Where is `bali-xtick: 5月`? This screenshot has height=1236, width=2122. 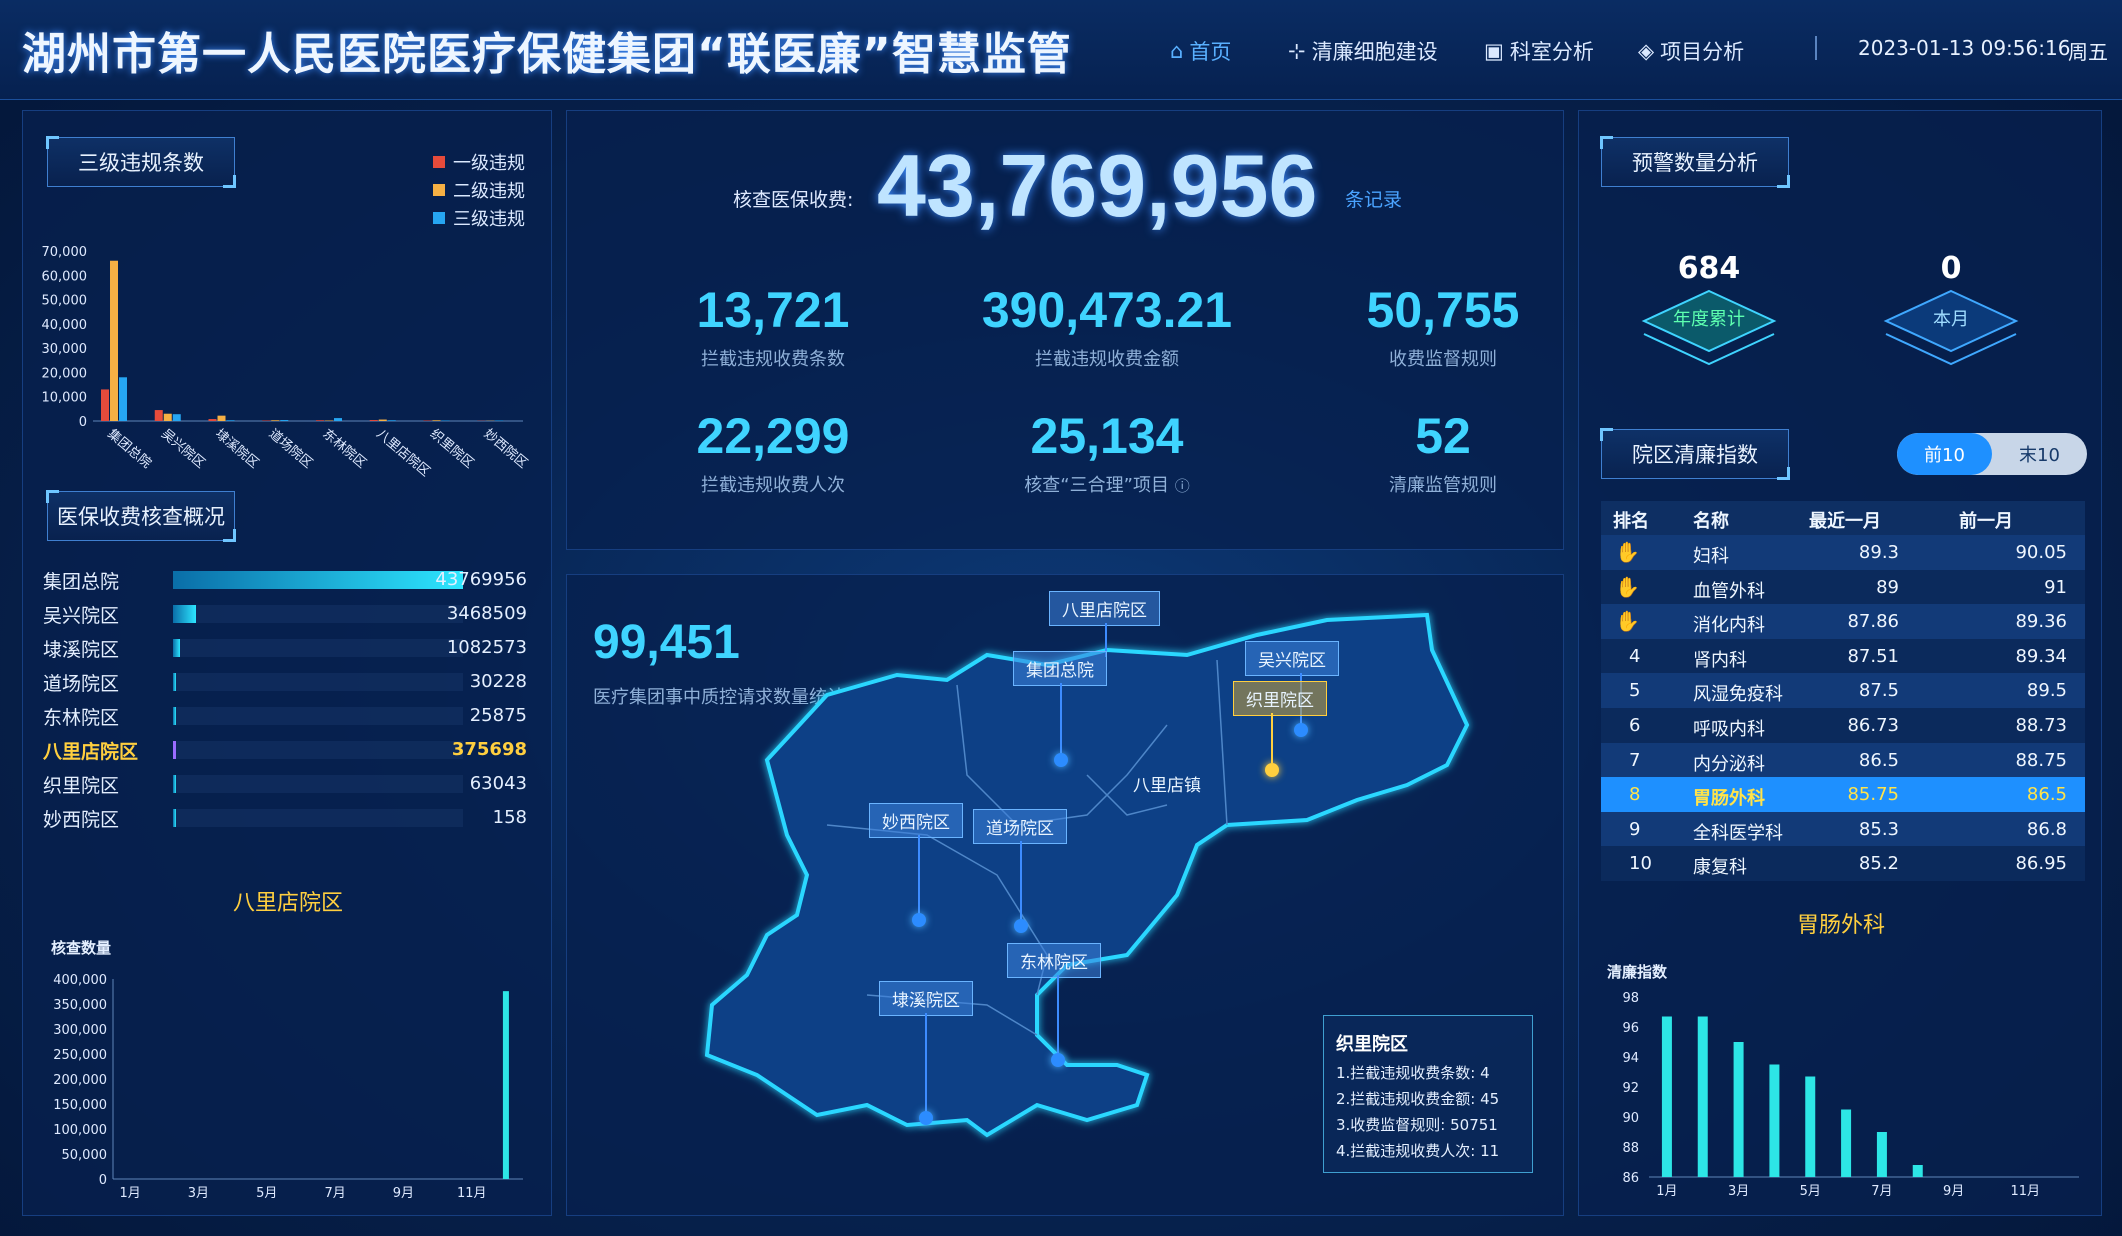 bali-xtick: 5月 is located at coordinates (266, 1192).